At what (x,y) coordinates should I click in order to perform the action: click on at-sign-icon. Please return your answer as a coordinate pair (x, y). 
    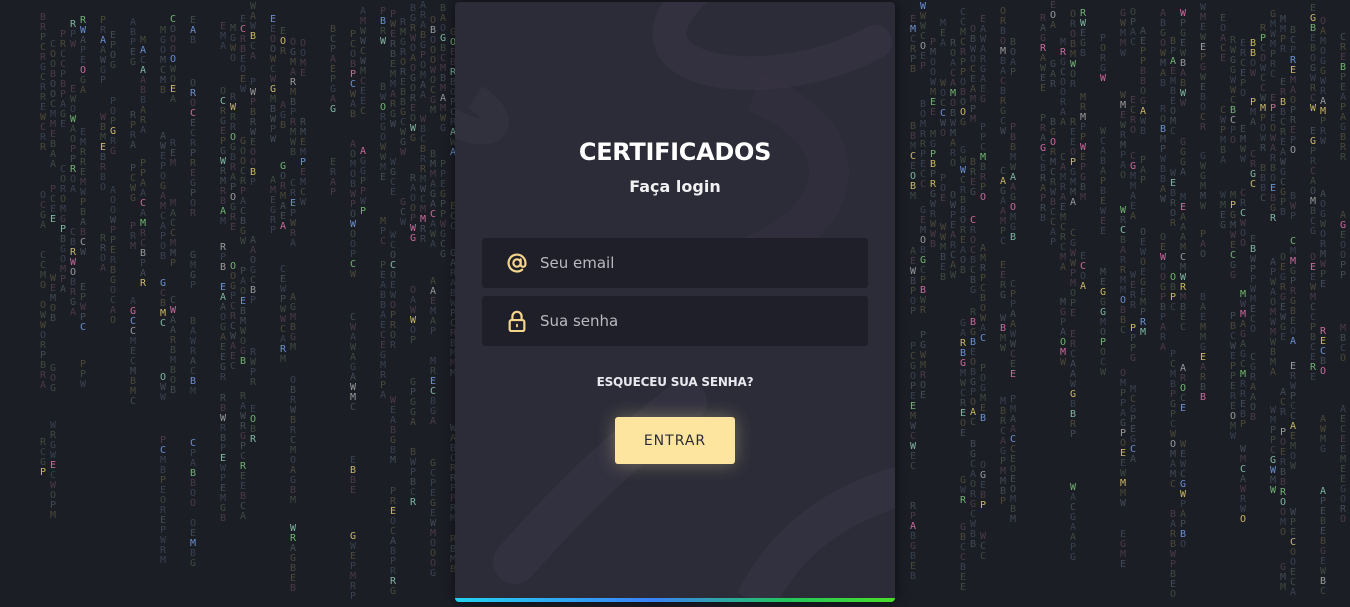
    Looking at the image, I should click on (517, 263).